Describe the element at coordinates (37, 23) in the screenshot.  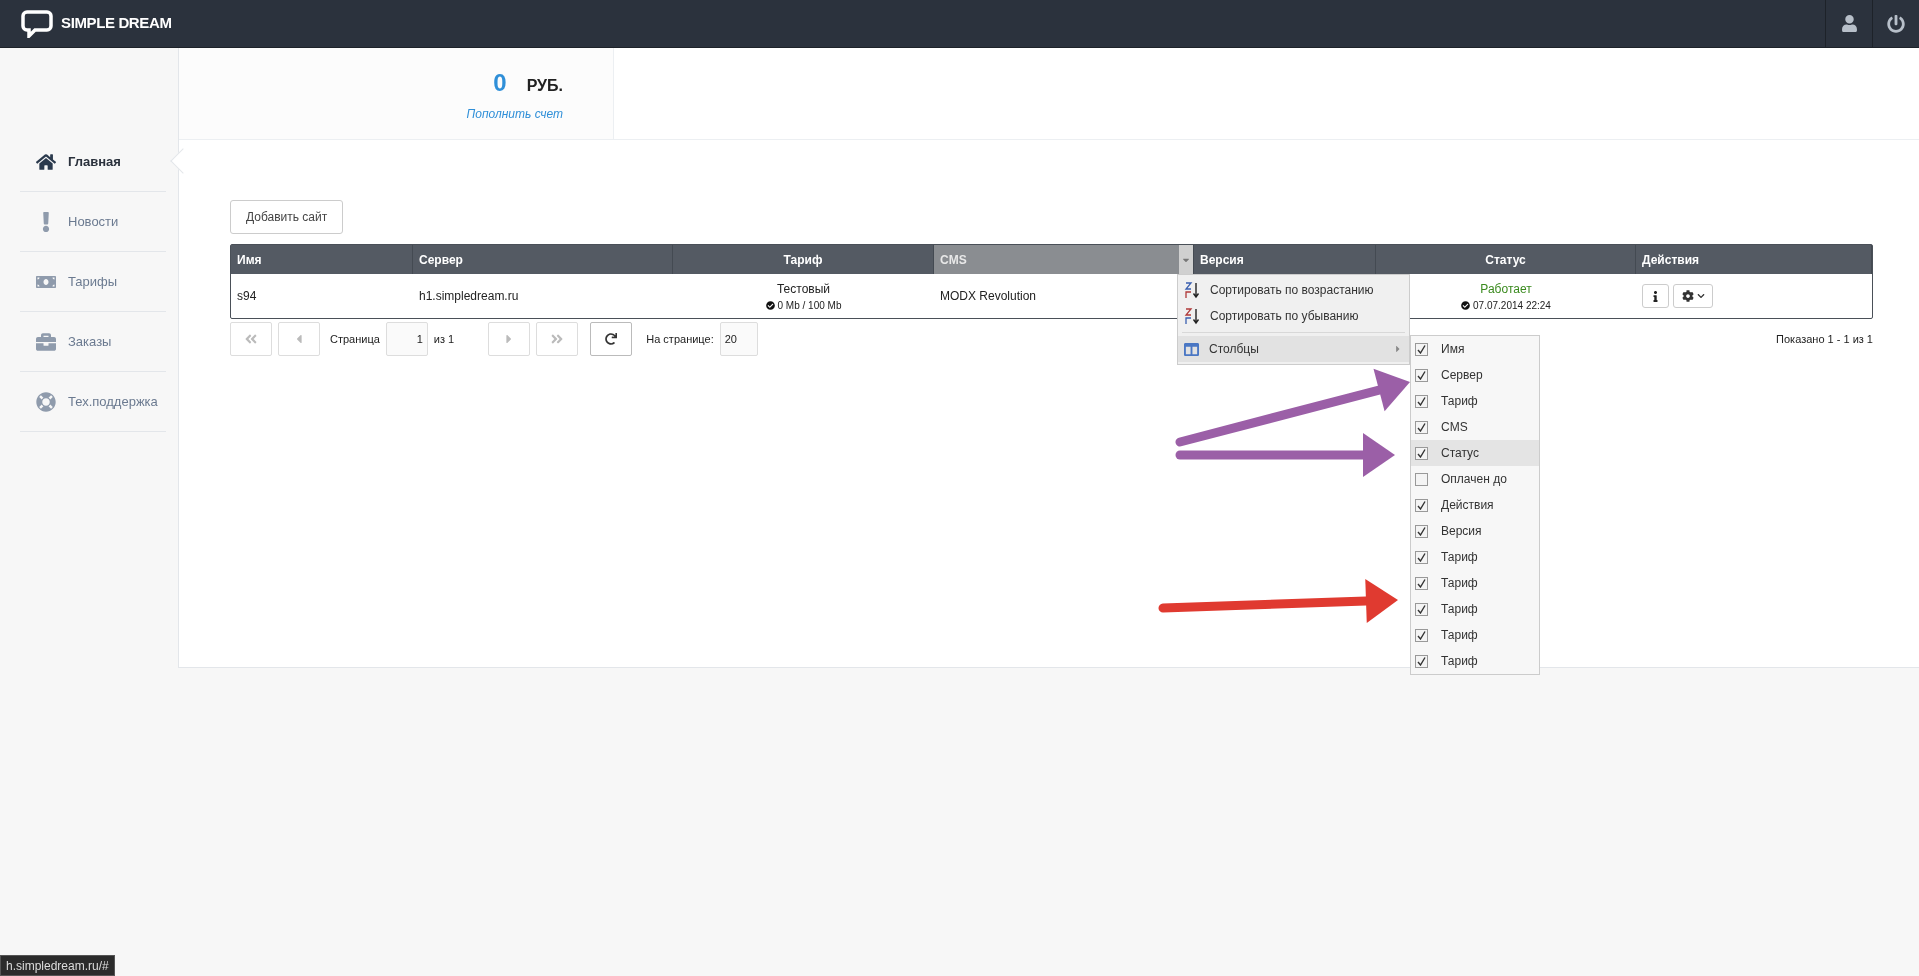
I see `speech-bubble-logo-icon` at that location.